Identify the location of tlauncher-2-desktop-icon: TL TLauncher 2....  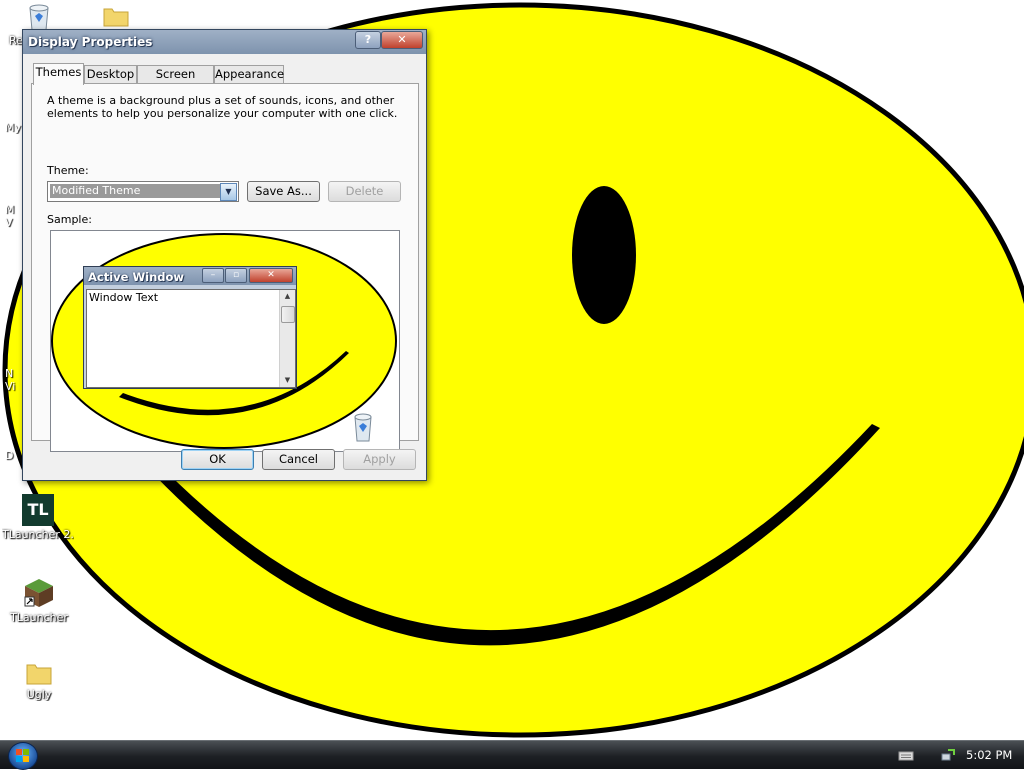
(38, 517).